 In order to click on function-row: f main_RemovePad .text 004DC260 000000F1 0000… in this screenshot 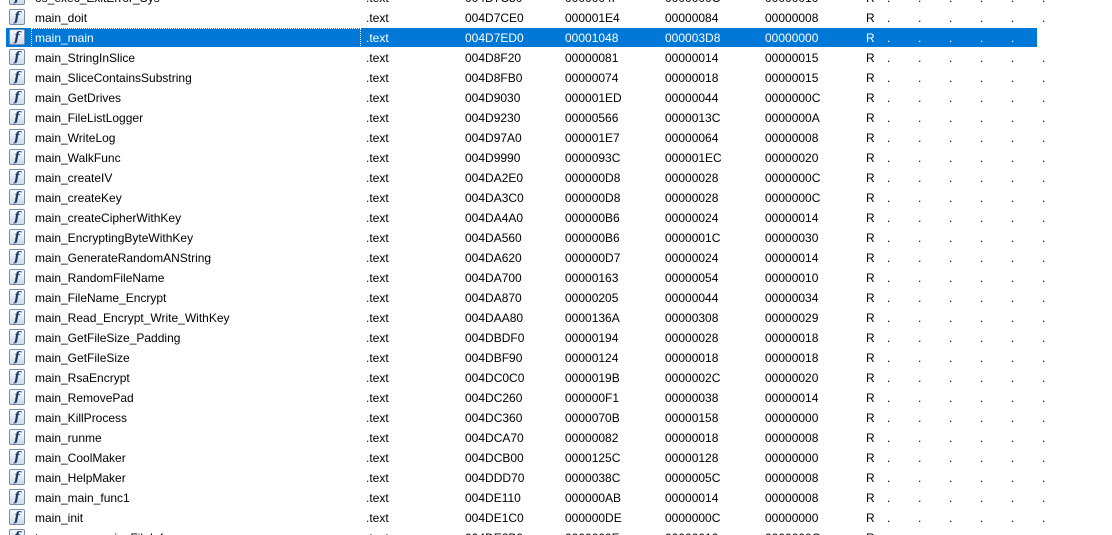, I will do `click(556, 398)`.